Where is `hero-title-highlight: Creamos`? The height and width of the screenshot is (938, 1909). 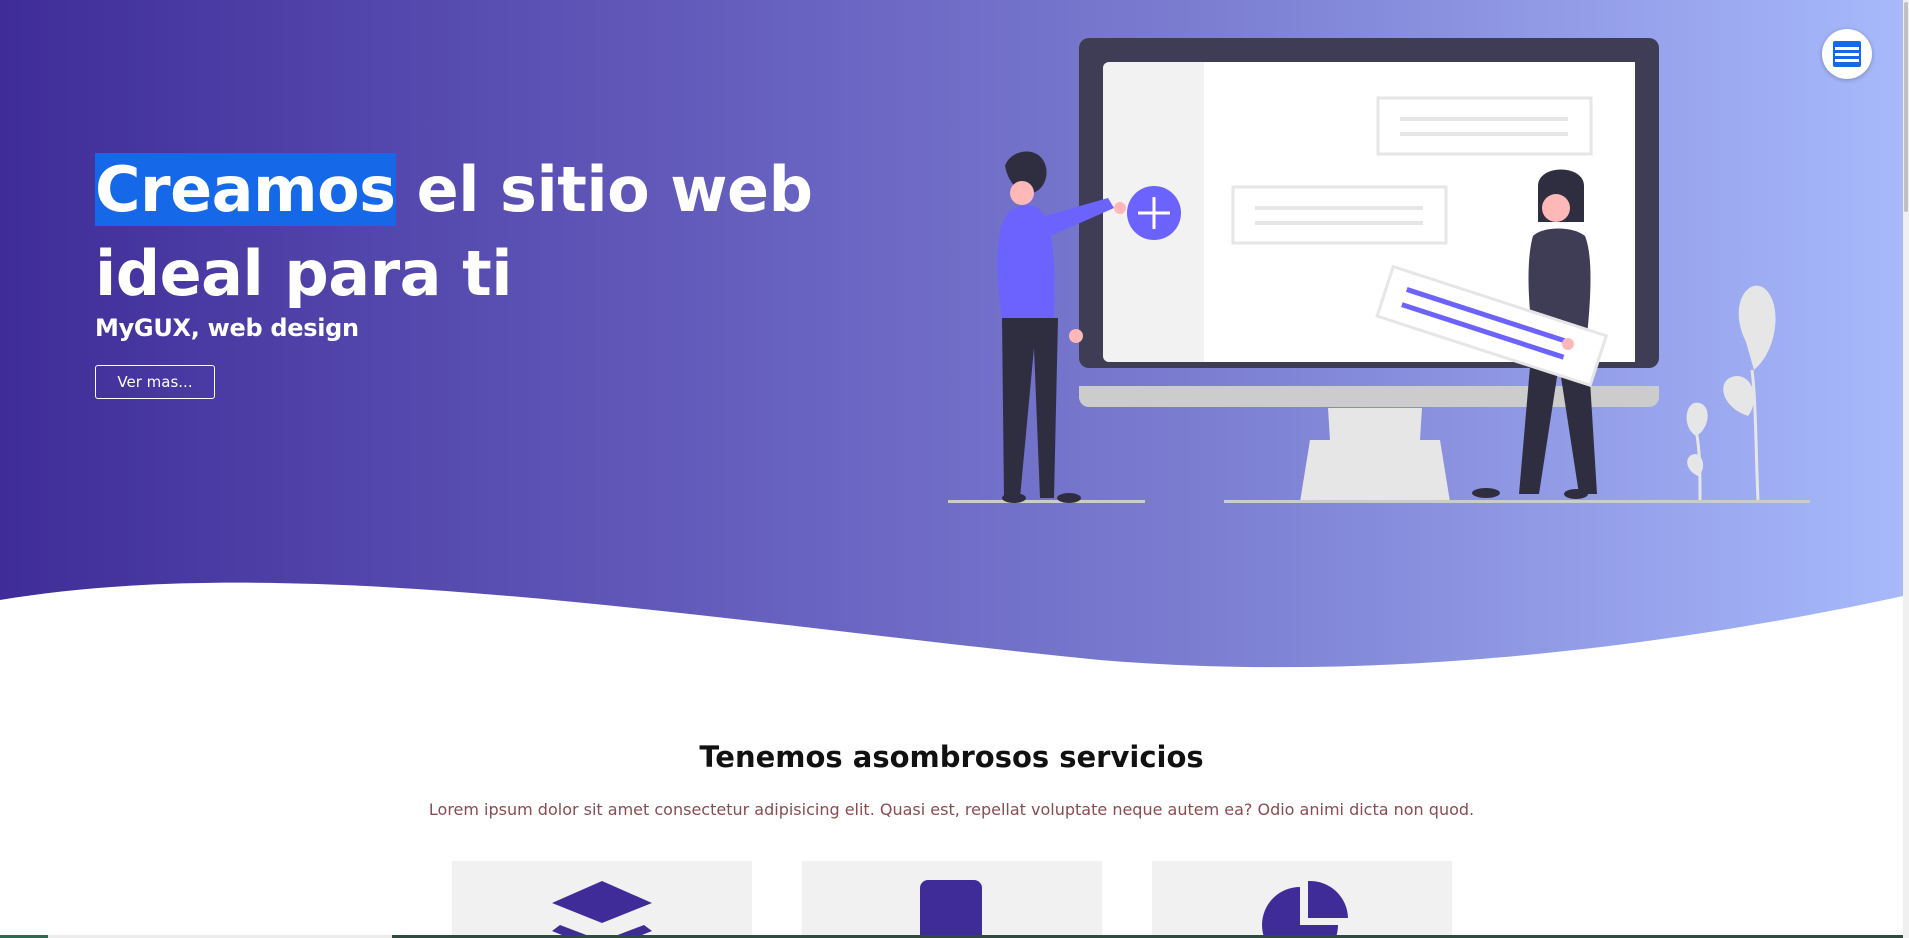
hero-title-highlight: Creamos is located at coordinates (245, 189).